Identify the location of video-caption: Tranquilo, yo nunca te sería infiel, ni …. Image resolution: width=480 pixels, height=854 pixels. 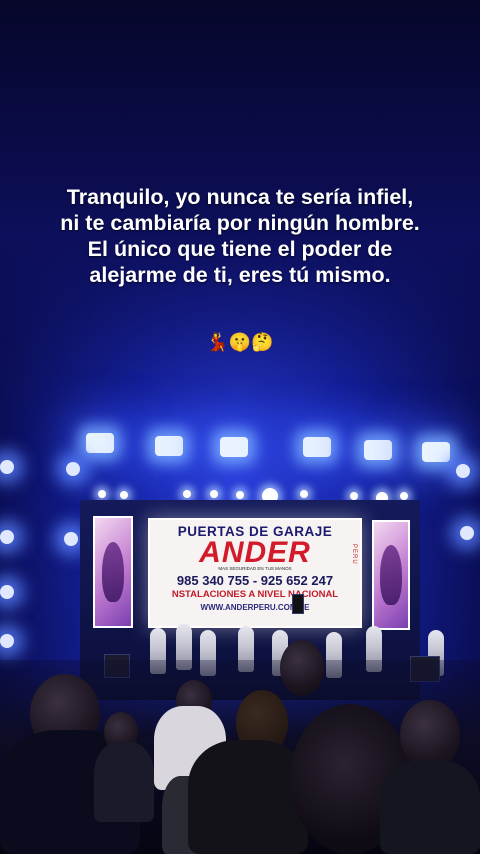
(240, 236).